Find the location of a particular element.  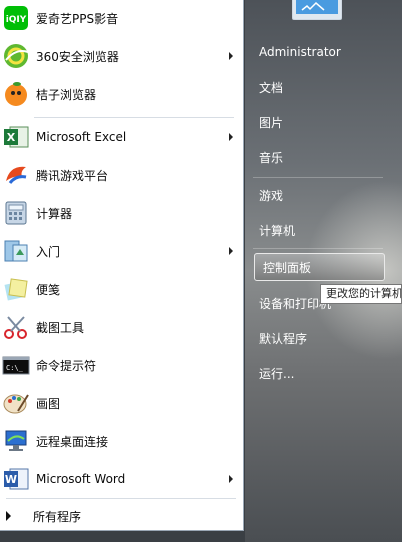

program-label: 画图 is located at coordinates (48, 403).